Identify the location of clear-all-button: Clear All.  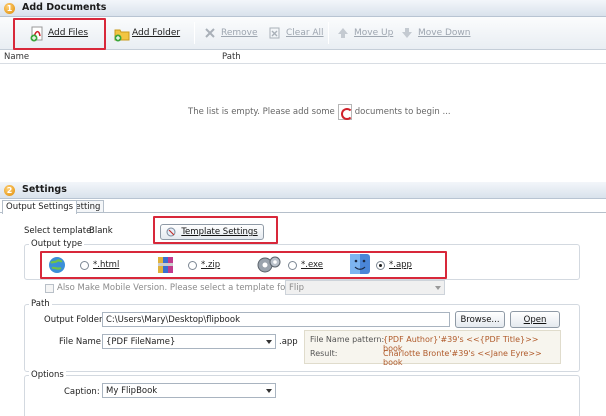
(296, 33).